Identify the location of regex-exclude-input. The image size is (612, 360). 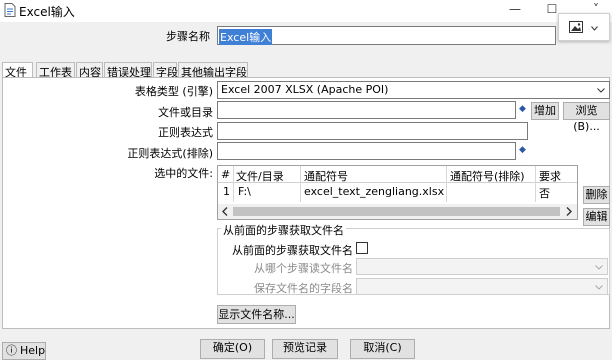
(366, 151).